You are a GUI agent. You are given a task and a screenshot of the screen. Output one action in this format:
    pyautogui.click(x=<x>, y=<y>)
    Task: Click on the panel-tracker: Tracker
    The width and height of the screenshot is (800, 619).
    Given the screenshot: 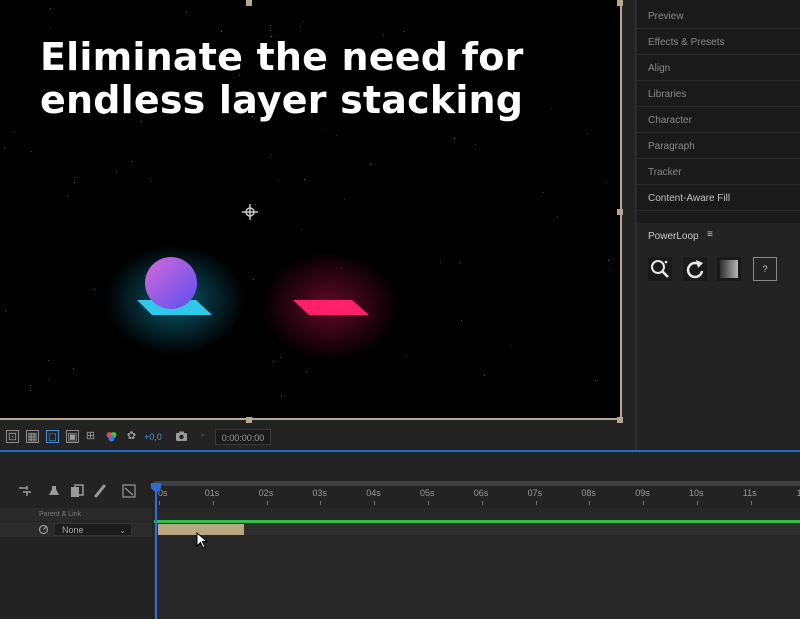 What is the action you would take?
    pyautogui.click(x=718, y=172)
    